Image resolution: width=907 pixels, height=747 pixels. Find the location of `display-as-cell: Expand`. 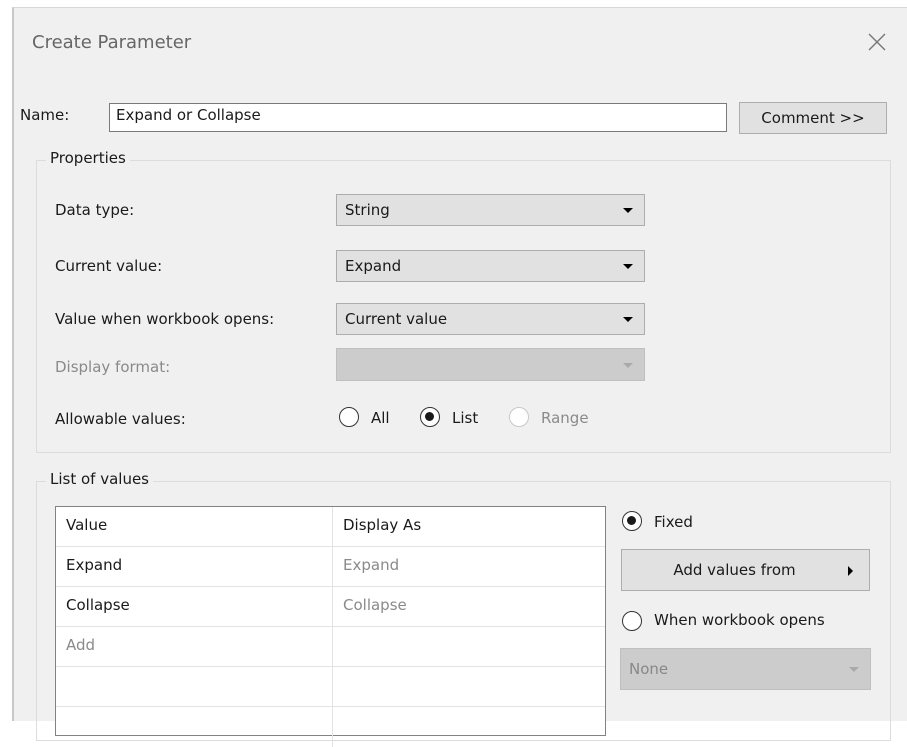

display-as-cell: Expand is located at coordinates (469, 567).